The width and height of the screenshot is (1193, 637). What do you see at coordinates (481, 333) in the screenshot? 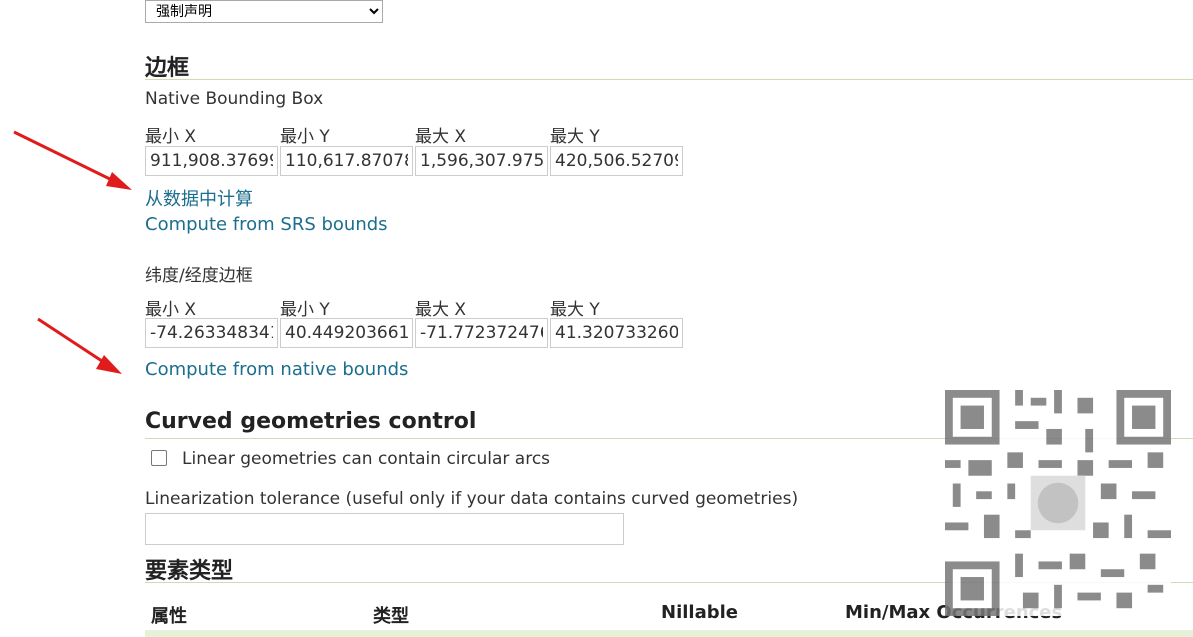
I see `latlon-maxx-input` at bounding box center [481, 333].